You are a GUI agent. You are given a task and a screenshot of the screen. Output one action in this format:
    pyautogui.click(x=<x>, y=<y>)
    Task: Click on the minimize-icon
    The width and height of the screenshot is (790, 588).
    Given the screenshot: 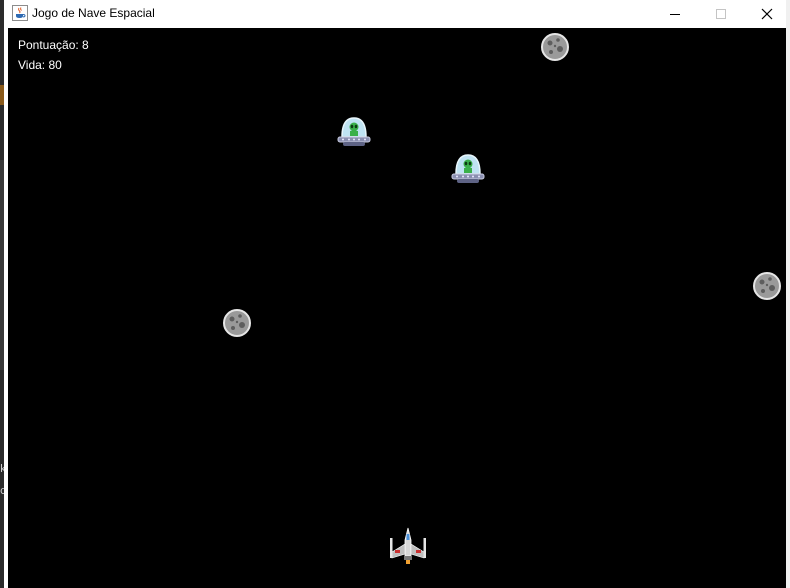 What is the action you would take?
    pyautogui.click(x=675, y=14)
    